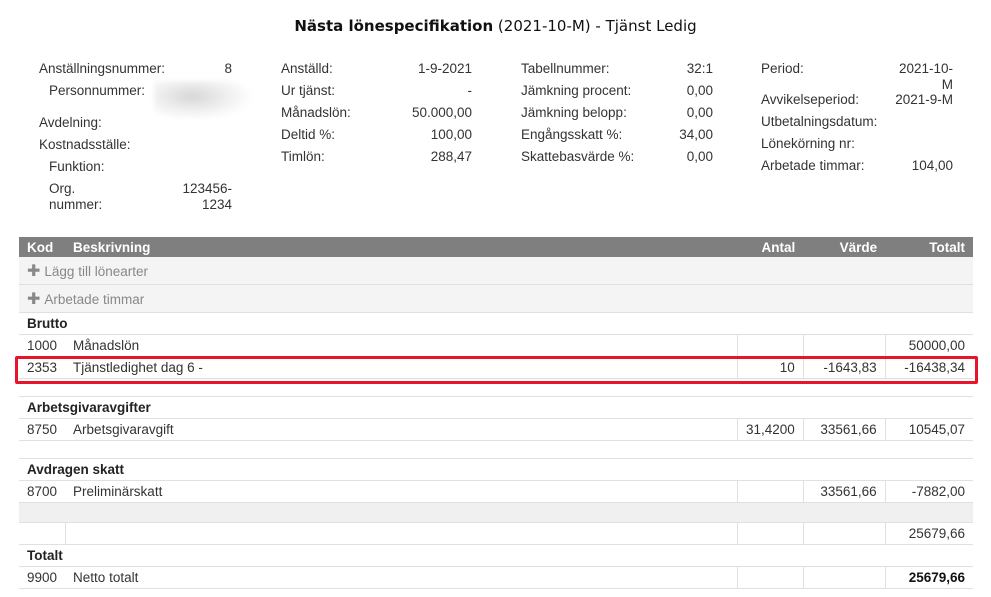 The width and height of the screenshot is (991, 597). Describe the element at coordinates (928, 491) in the screenshot. I see `cell-totalt: -7882,00` at that location.